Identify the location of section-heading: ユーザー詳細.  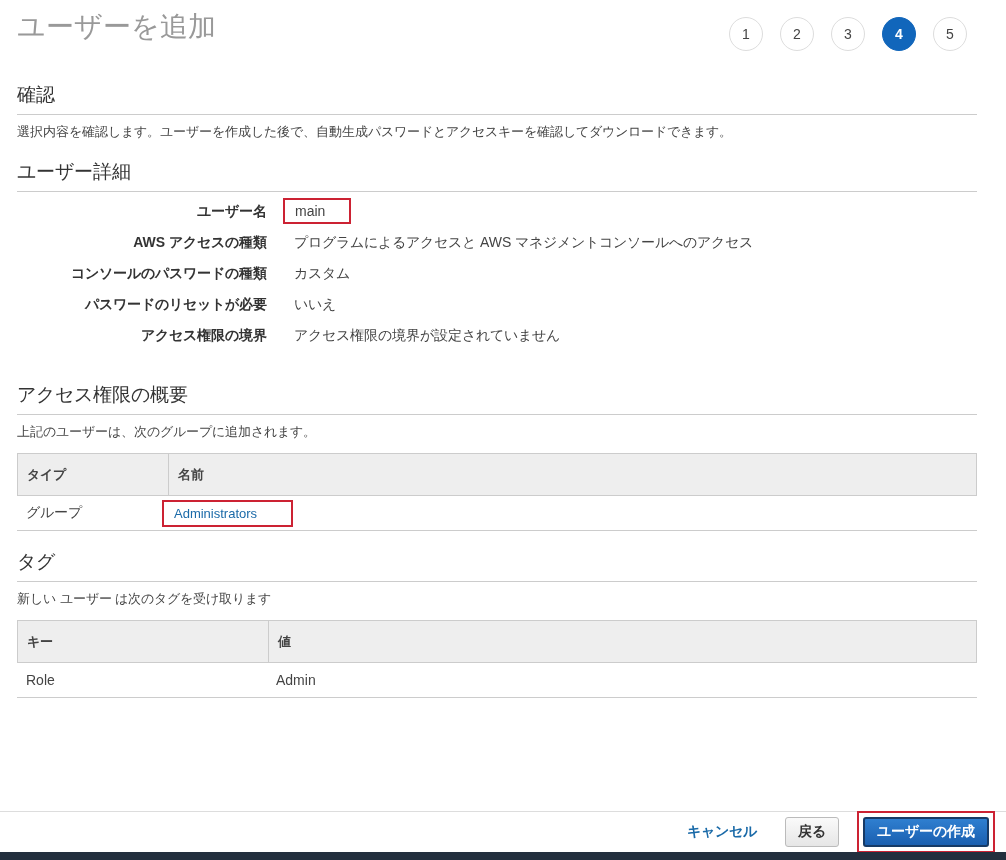
(497, 175).